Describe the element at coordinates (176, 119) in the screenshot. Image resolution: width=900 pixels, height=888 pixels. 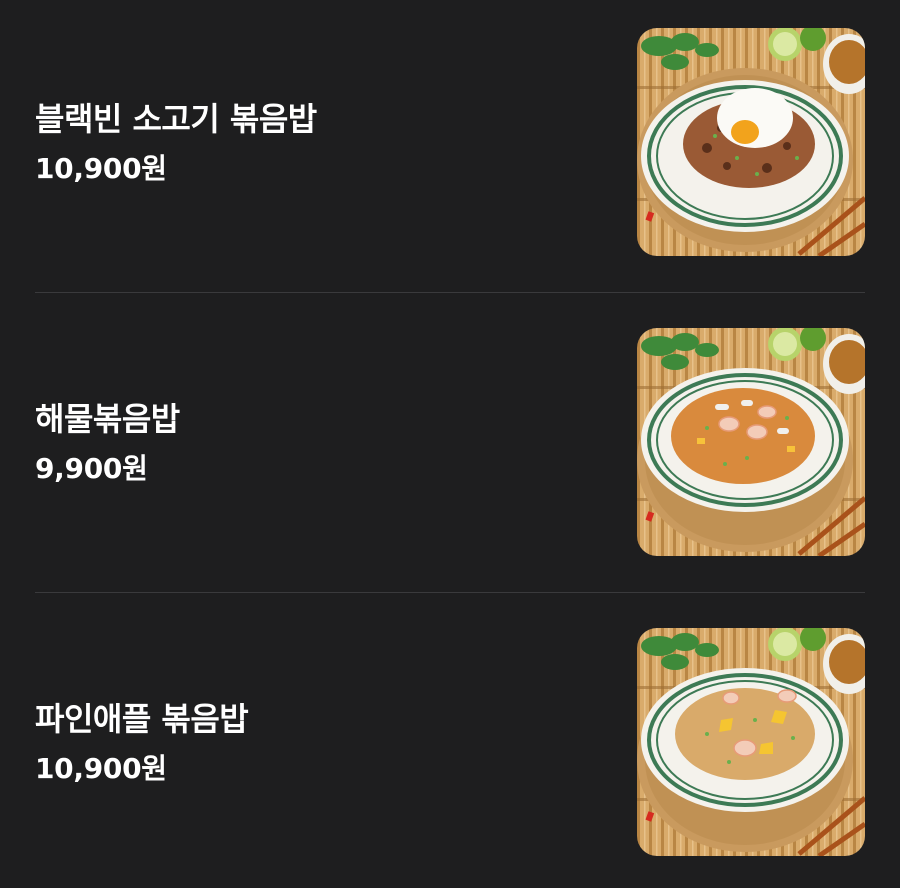
I see `menu-item-name: 블랙빈 소고기 볶음밥` at that location.